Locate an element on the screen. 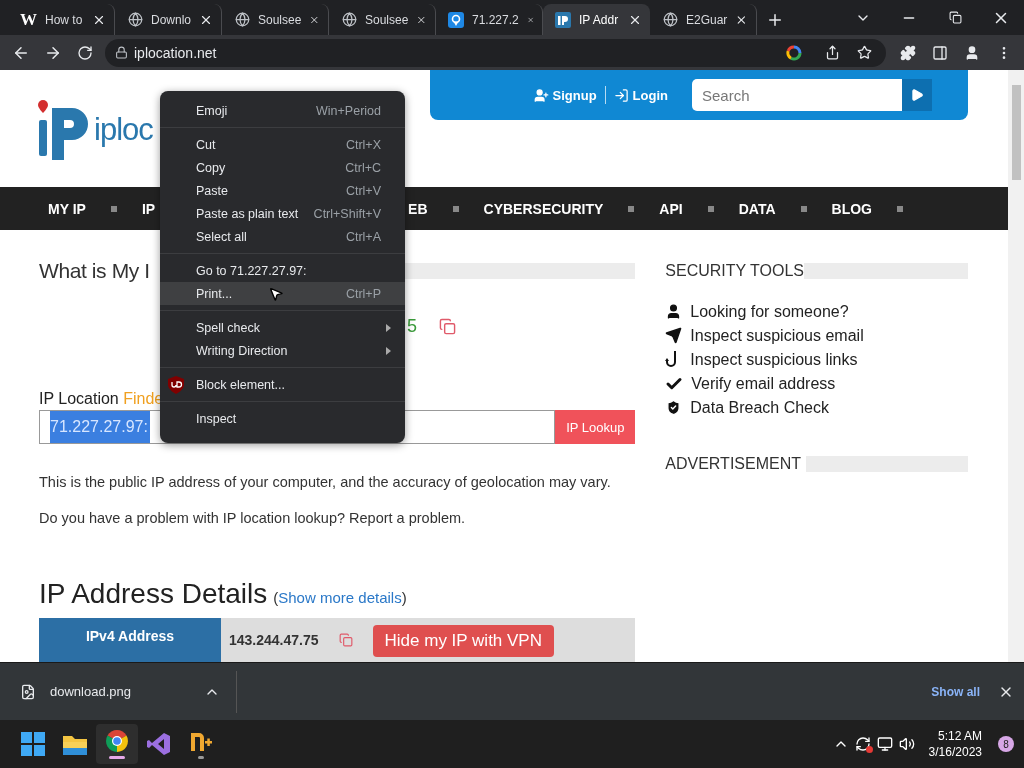 The image size is (1024, 768). hook-icon is located at coordinates (671, 359).